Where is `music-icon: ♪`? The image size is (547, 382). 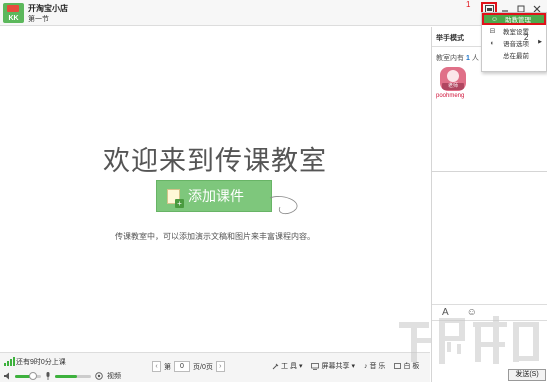
music-icon: ♪ is located at coordinates (365, 366).